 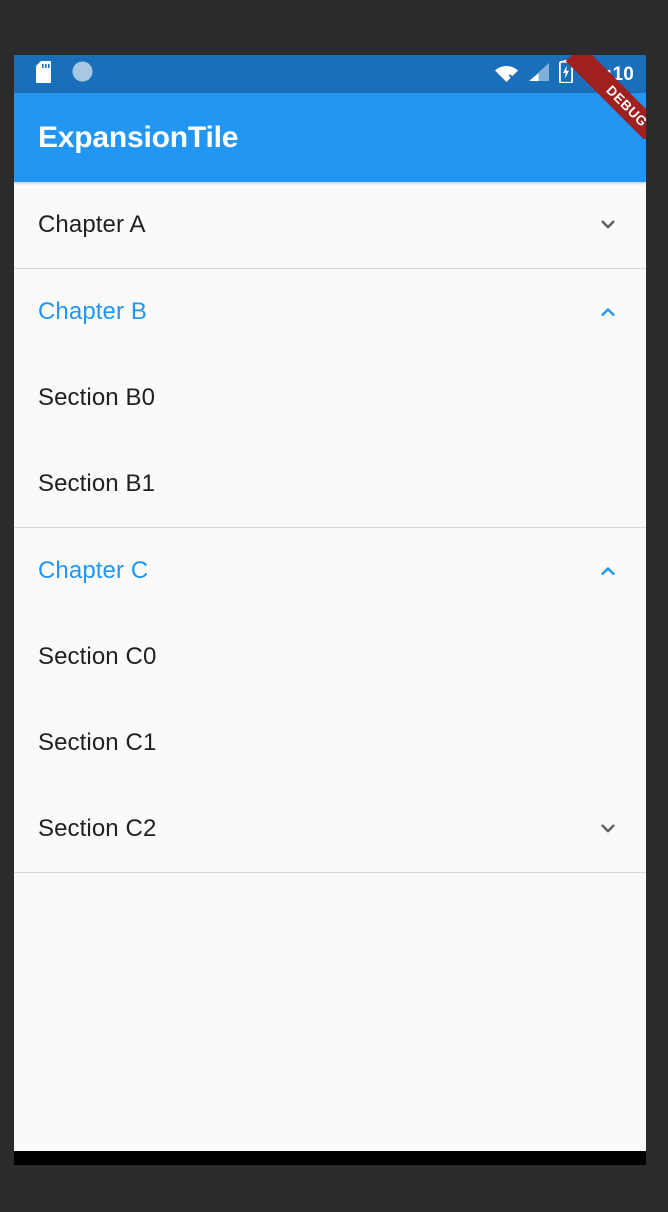 I want to click on status-bar-clock: 12:10, so click(x=609, y=74).